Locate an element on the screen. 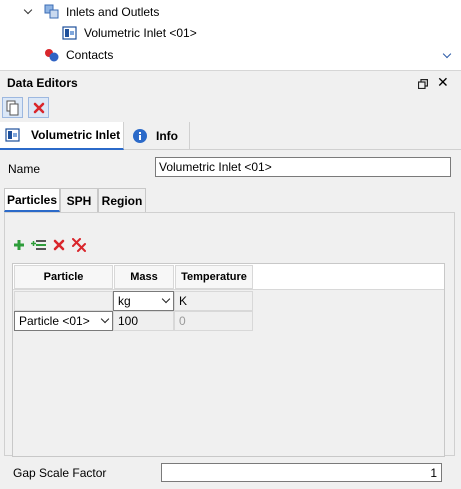 Image resolution: width=461 pixels, height=489 pixels. tab-info: Info is located at coordinates (157, 136).